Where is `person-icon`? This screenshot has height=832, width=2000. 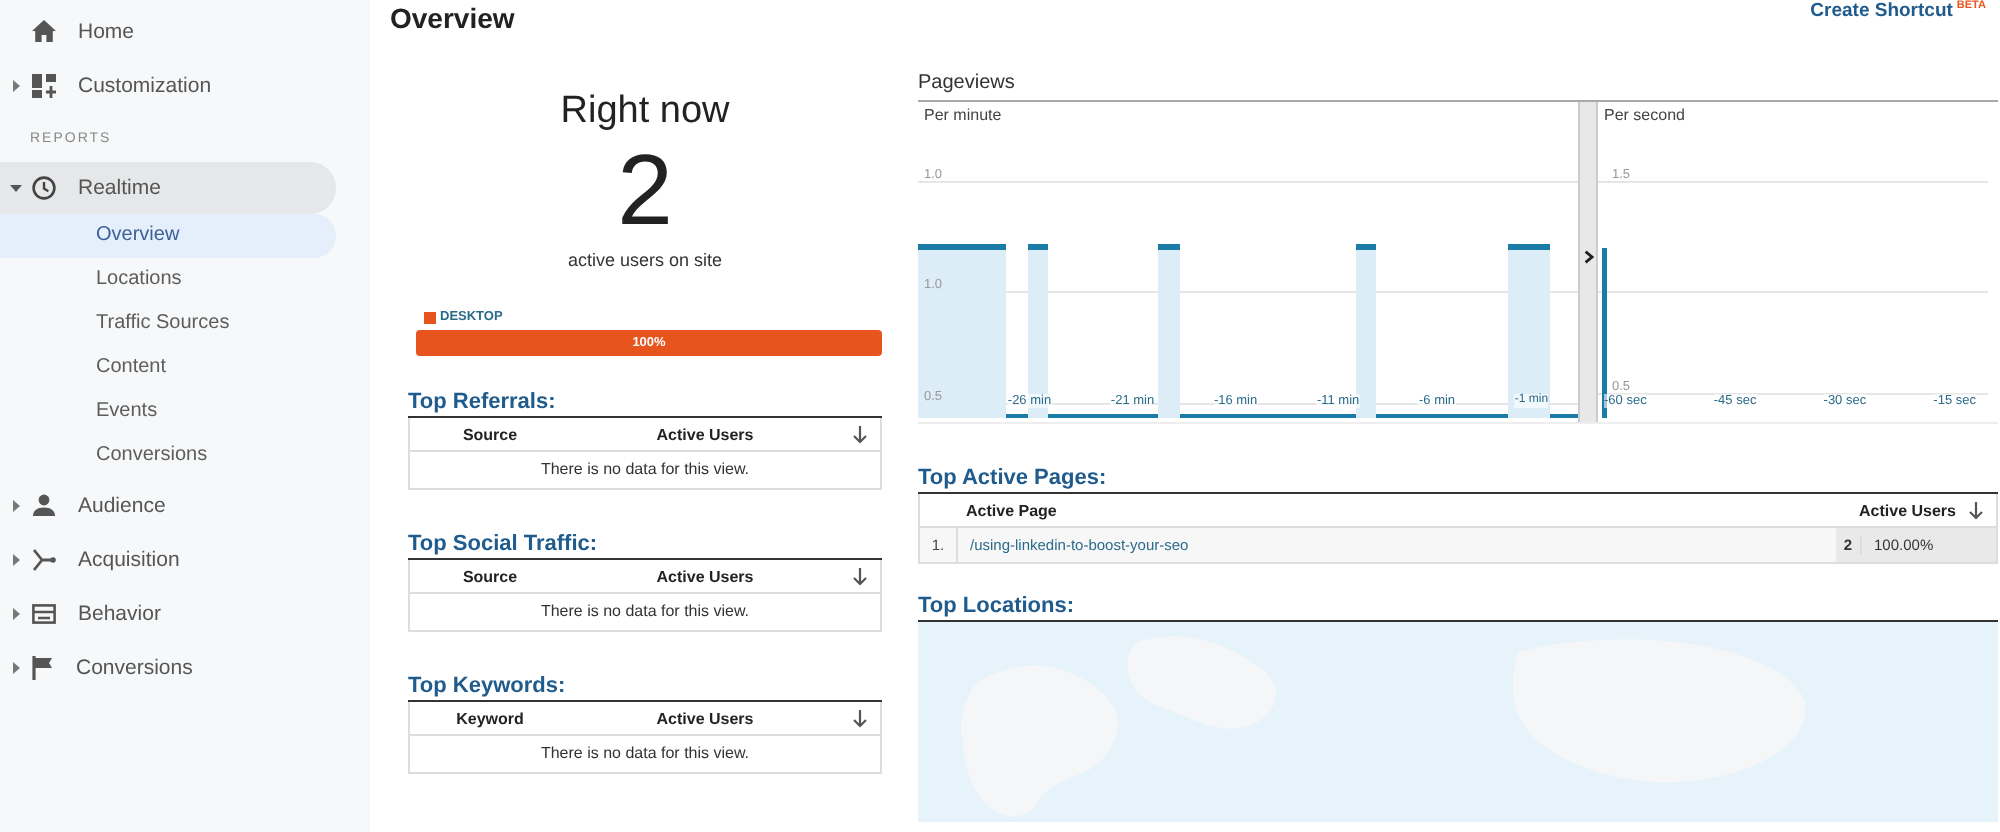
person-icon is located at coordinates (44, 505).